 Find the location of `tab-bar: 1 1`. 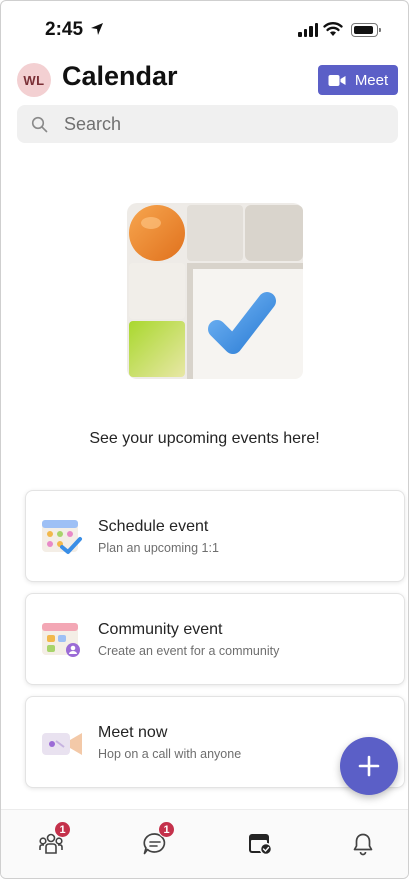

tab-bar: 1 1 is located at coordinates (204, 843).